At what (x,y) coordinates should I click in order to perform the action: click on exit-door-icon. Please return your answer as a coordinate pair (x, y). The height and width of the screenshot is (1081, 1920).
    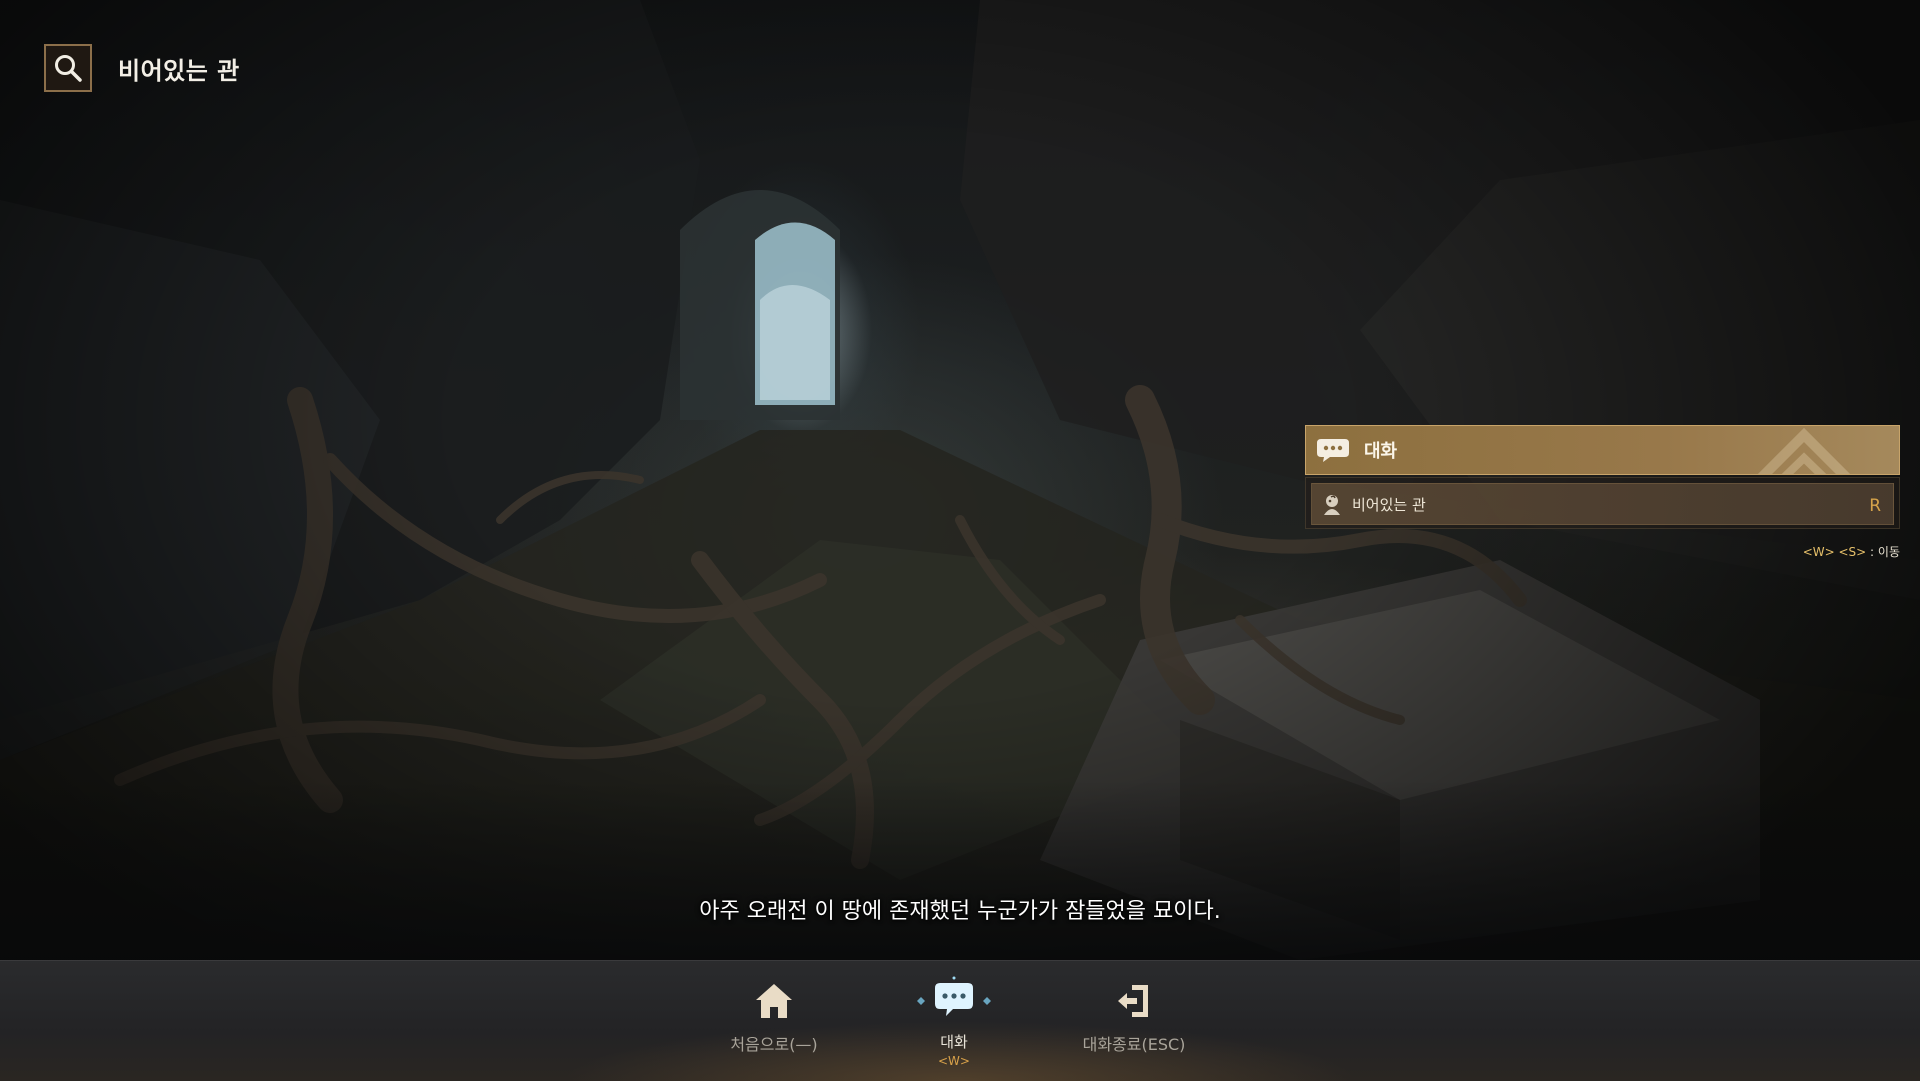
    Looking at the image, I should click on (1133, 1001).